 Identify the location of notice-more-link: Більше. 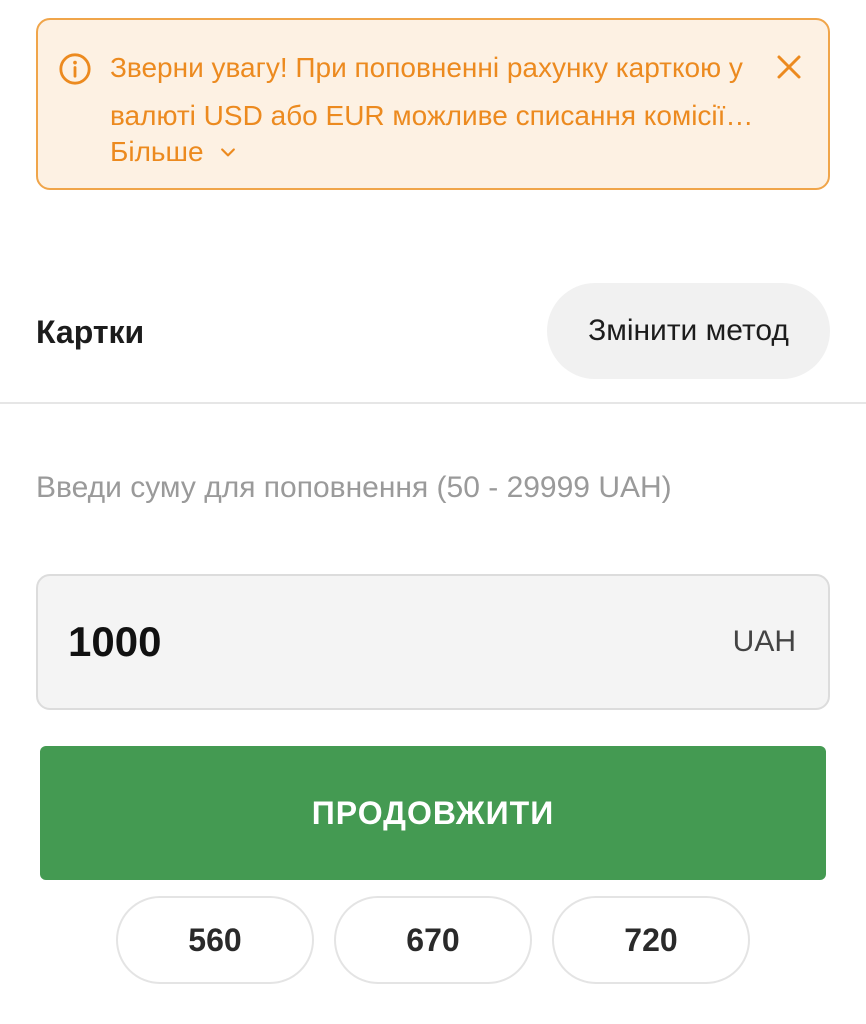
(174, 152).